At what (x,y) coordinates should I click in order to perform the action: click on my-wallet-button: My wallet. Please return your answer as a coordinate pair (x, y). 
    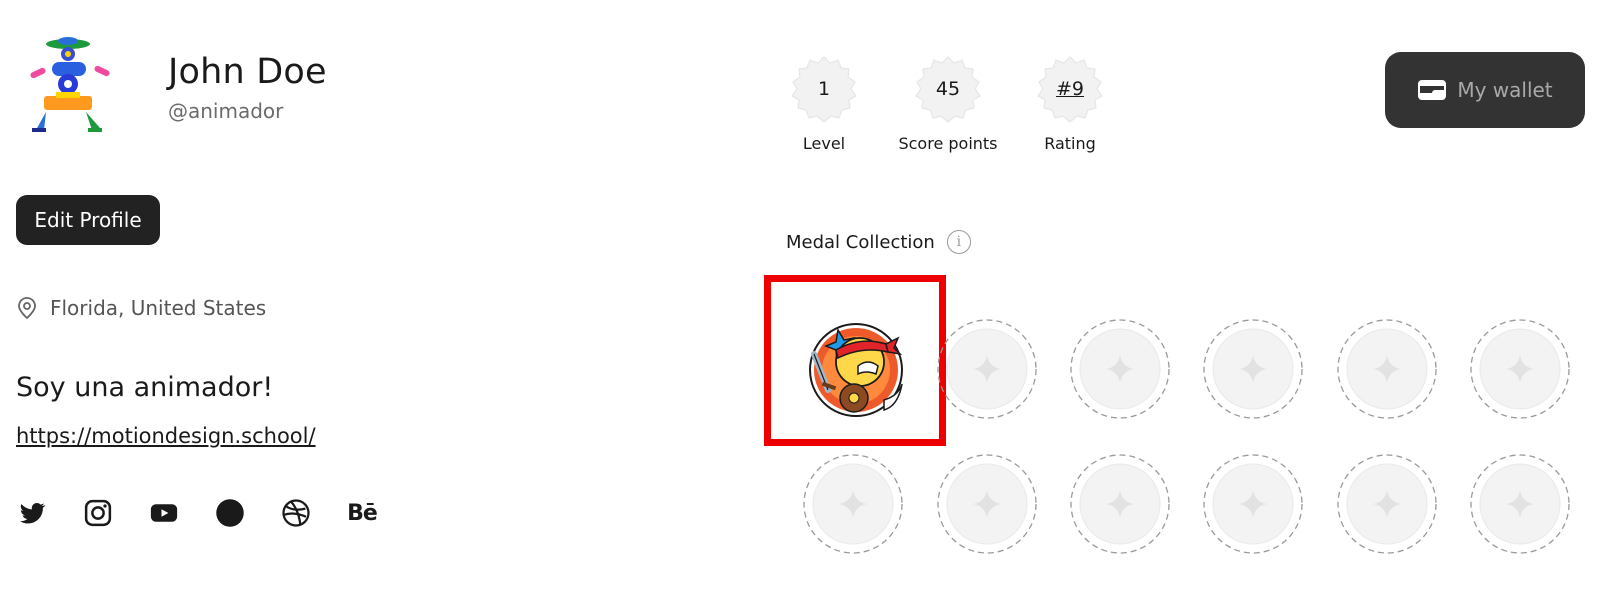
    Looking at the image, I should click on (1485, 90).